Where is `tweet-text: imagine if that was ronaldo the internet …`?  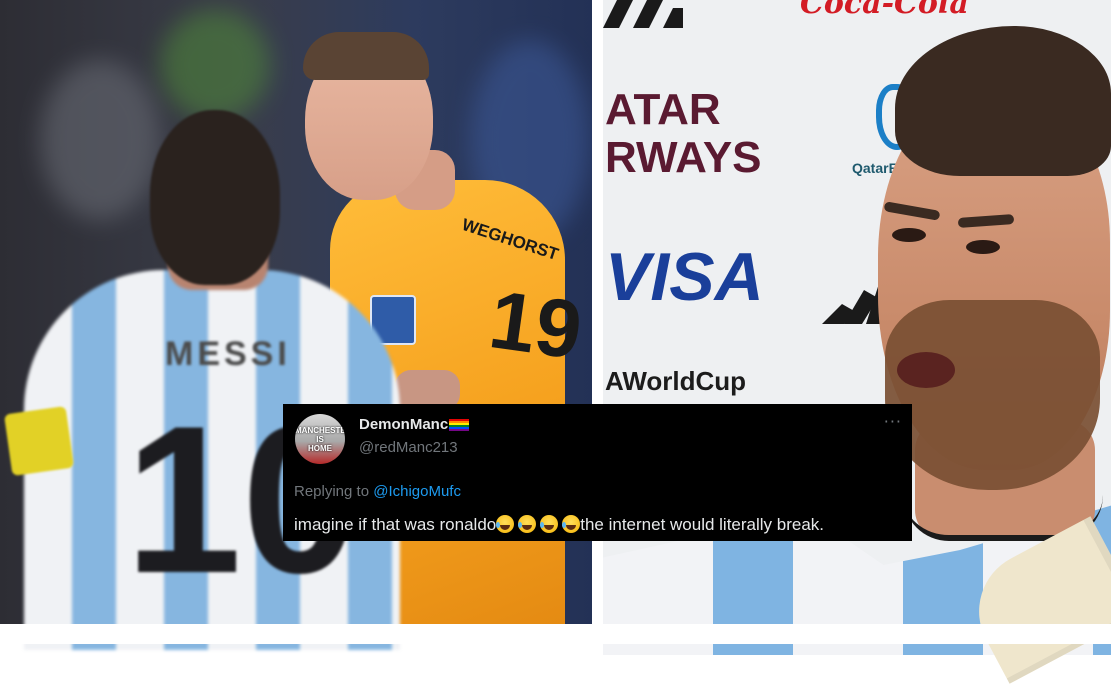 tweet-text: imagine if that was ronaldo the internet … is located at coordinates (559, 525).